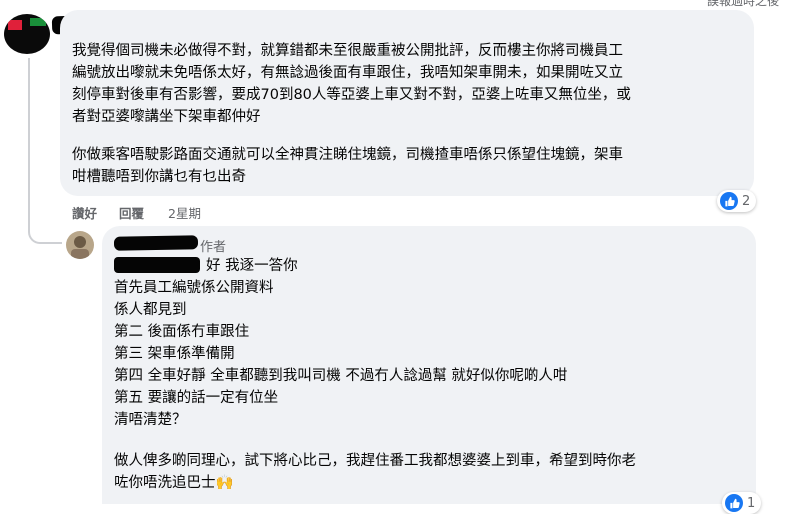 The image size is (799, 514). What do you see at coordinates (375, 461) in the screenshot?
I see `reply-text-line: 做人俾多啲同理心，試下將心比己，我趕住番工我都想婆婆上到車，希望到時你老` at bounding box center [375, 461].